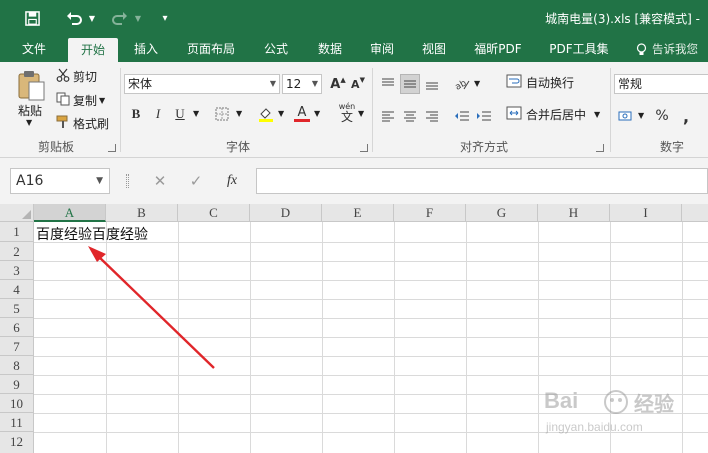 The width and height of the screenshot is (708, 453). I want to click on align-left-icon, so click(388, 116).